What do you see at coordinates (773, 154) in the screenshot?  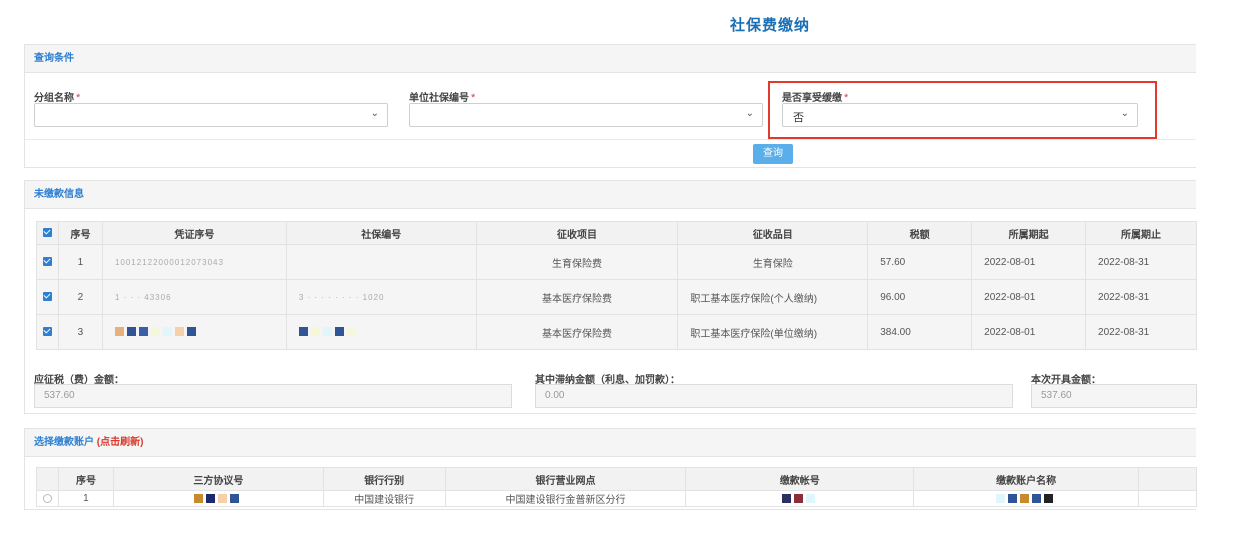 I see `query-button: 查询` at bounding box center [773, 154].